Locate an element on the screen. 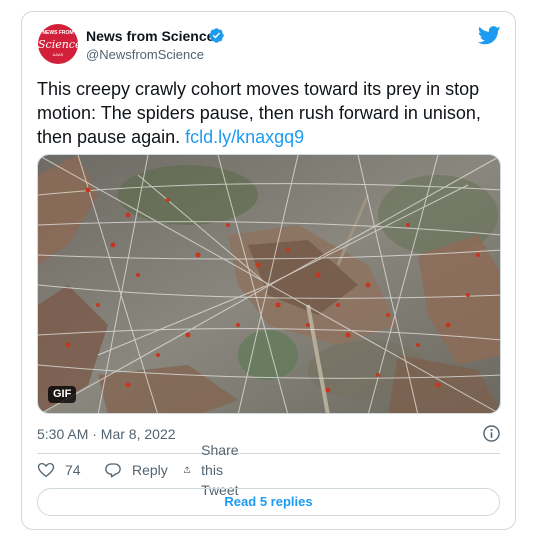 The image size is (537, 538). info-icon is located at coordinates (491, 433).